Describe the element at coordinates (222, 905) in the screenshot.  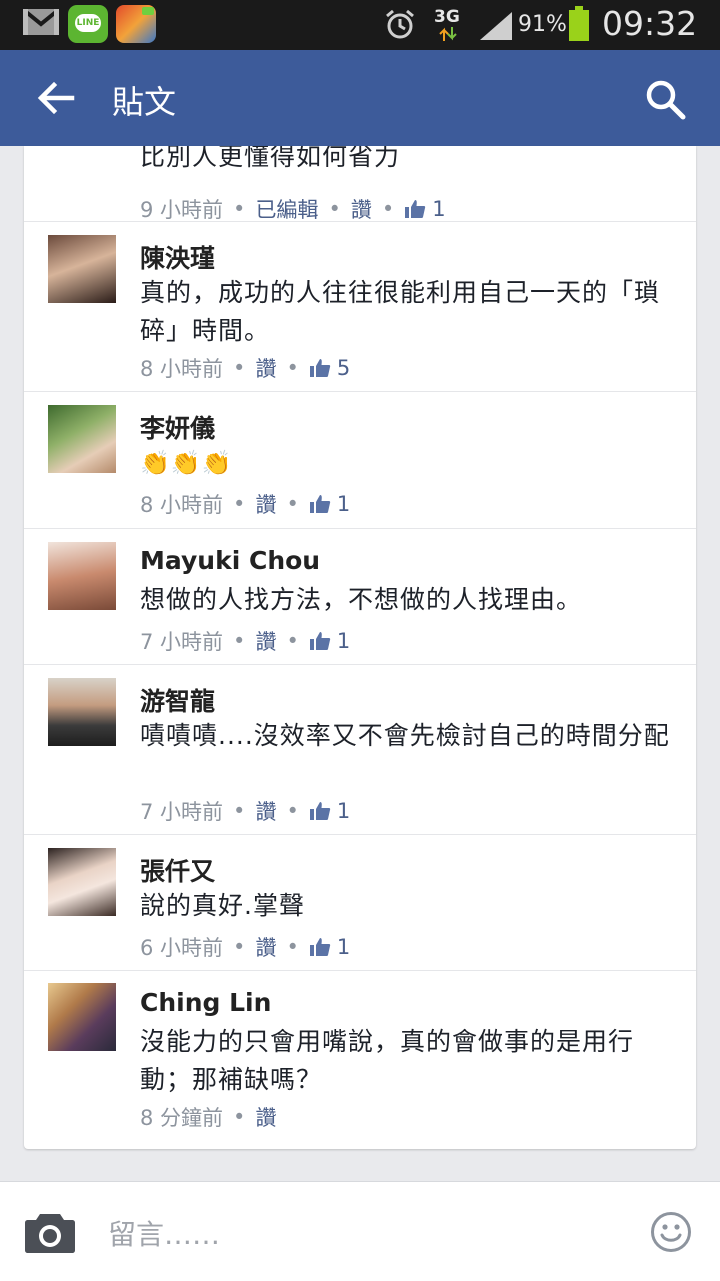
I see `comment-text: 說的真好.掌聲` at that location.